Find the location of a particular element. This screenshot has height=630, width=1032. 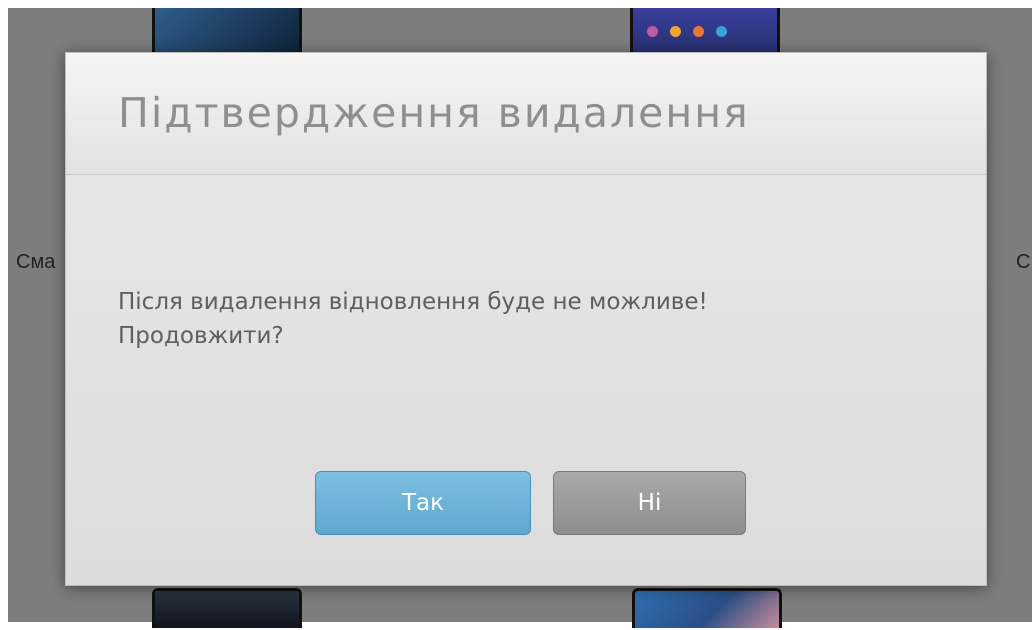

dialog-title: Підтвердження видалення is located at coordinates (434, 113).